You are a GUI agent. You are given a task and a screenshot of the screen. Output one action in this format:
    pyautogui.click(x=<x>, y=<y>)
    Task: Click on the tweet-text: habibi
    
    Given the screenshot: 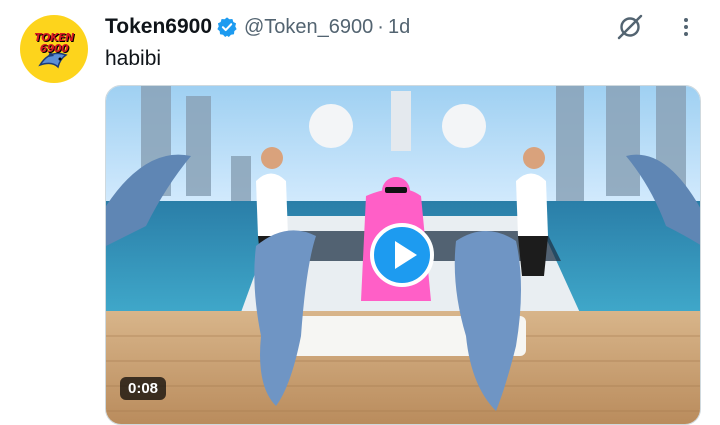 What is the action you would take?
    pyautogui.click(x=133, y=58)
    